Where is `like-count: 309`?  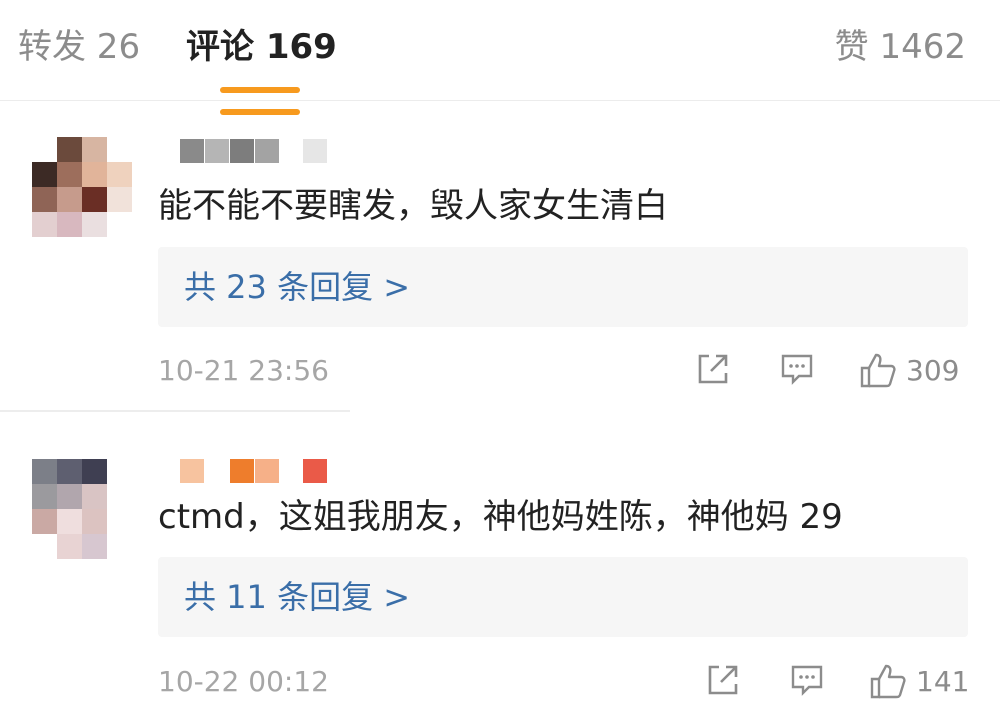 like-count: 309 is located at coordinates (933, 370).